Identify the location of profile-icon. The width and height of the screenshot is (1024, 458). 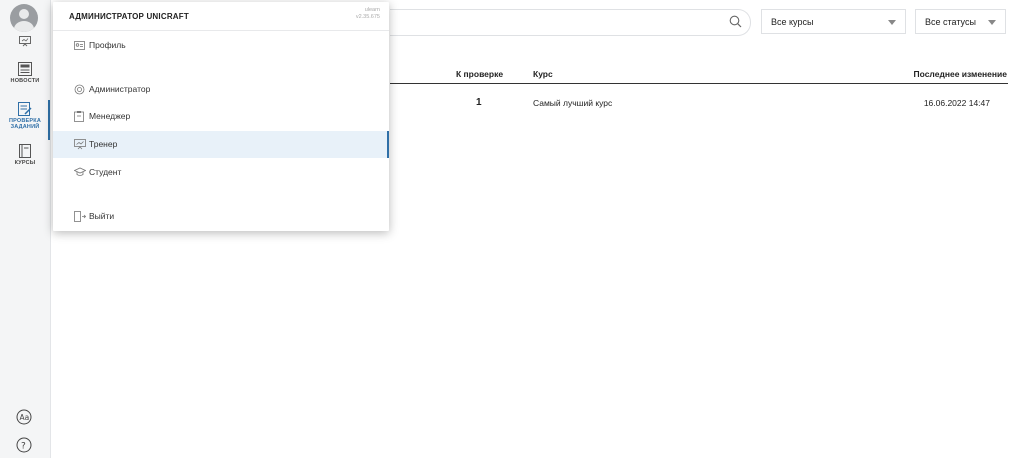
(79, 45).